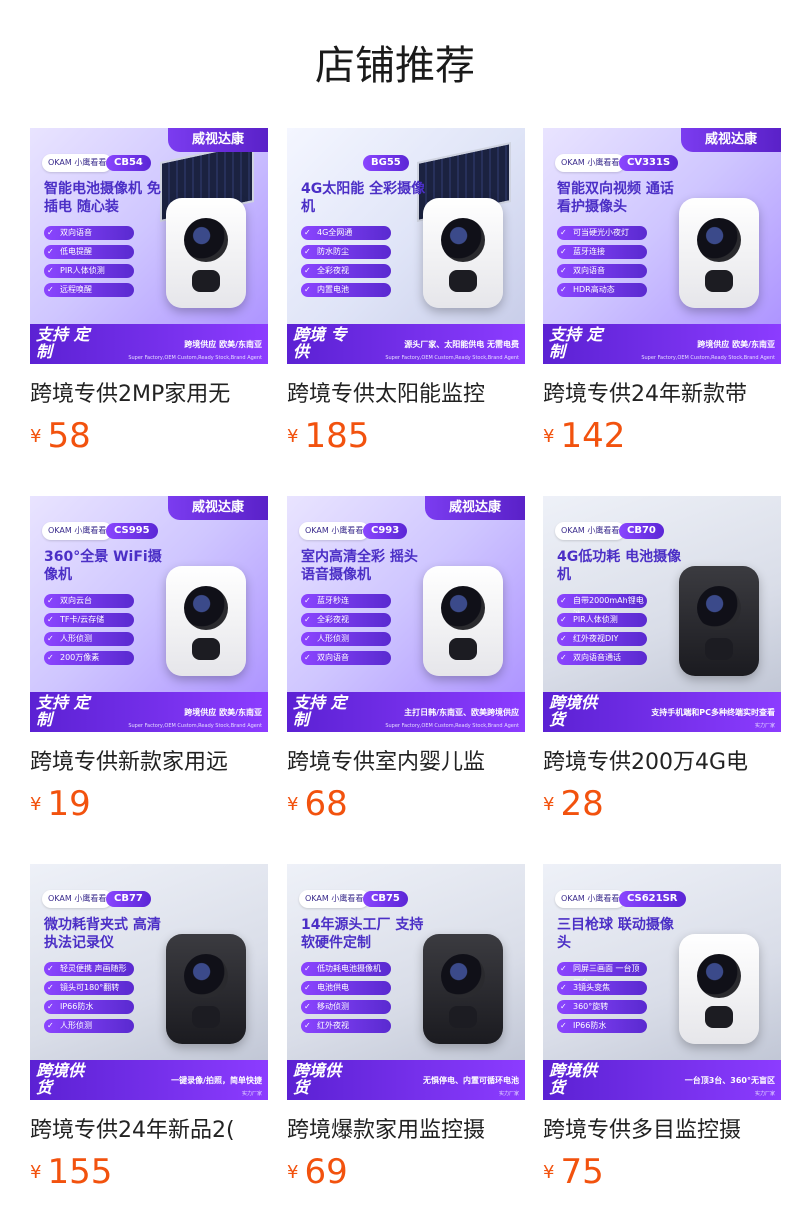  Describe the element at coordinates (128, 899) in the screenshot. I see `model-badge: CB77` at that location.